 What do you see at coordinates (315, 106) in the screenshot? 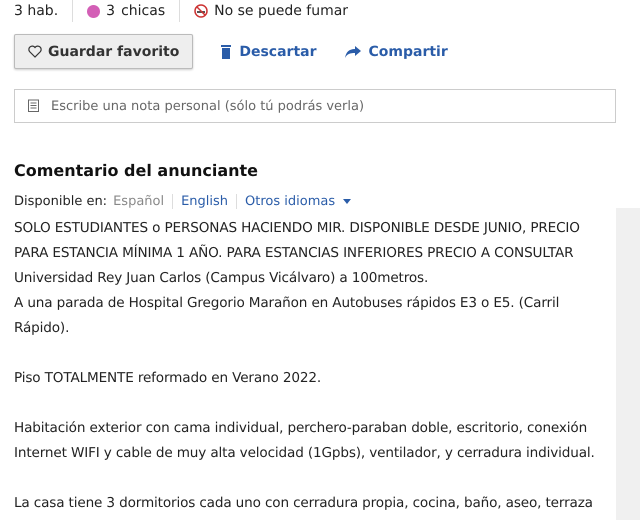
I see `note-field: Escribe una nota personal (sólo tú podrás verla)` at bounding box center [315, 106].